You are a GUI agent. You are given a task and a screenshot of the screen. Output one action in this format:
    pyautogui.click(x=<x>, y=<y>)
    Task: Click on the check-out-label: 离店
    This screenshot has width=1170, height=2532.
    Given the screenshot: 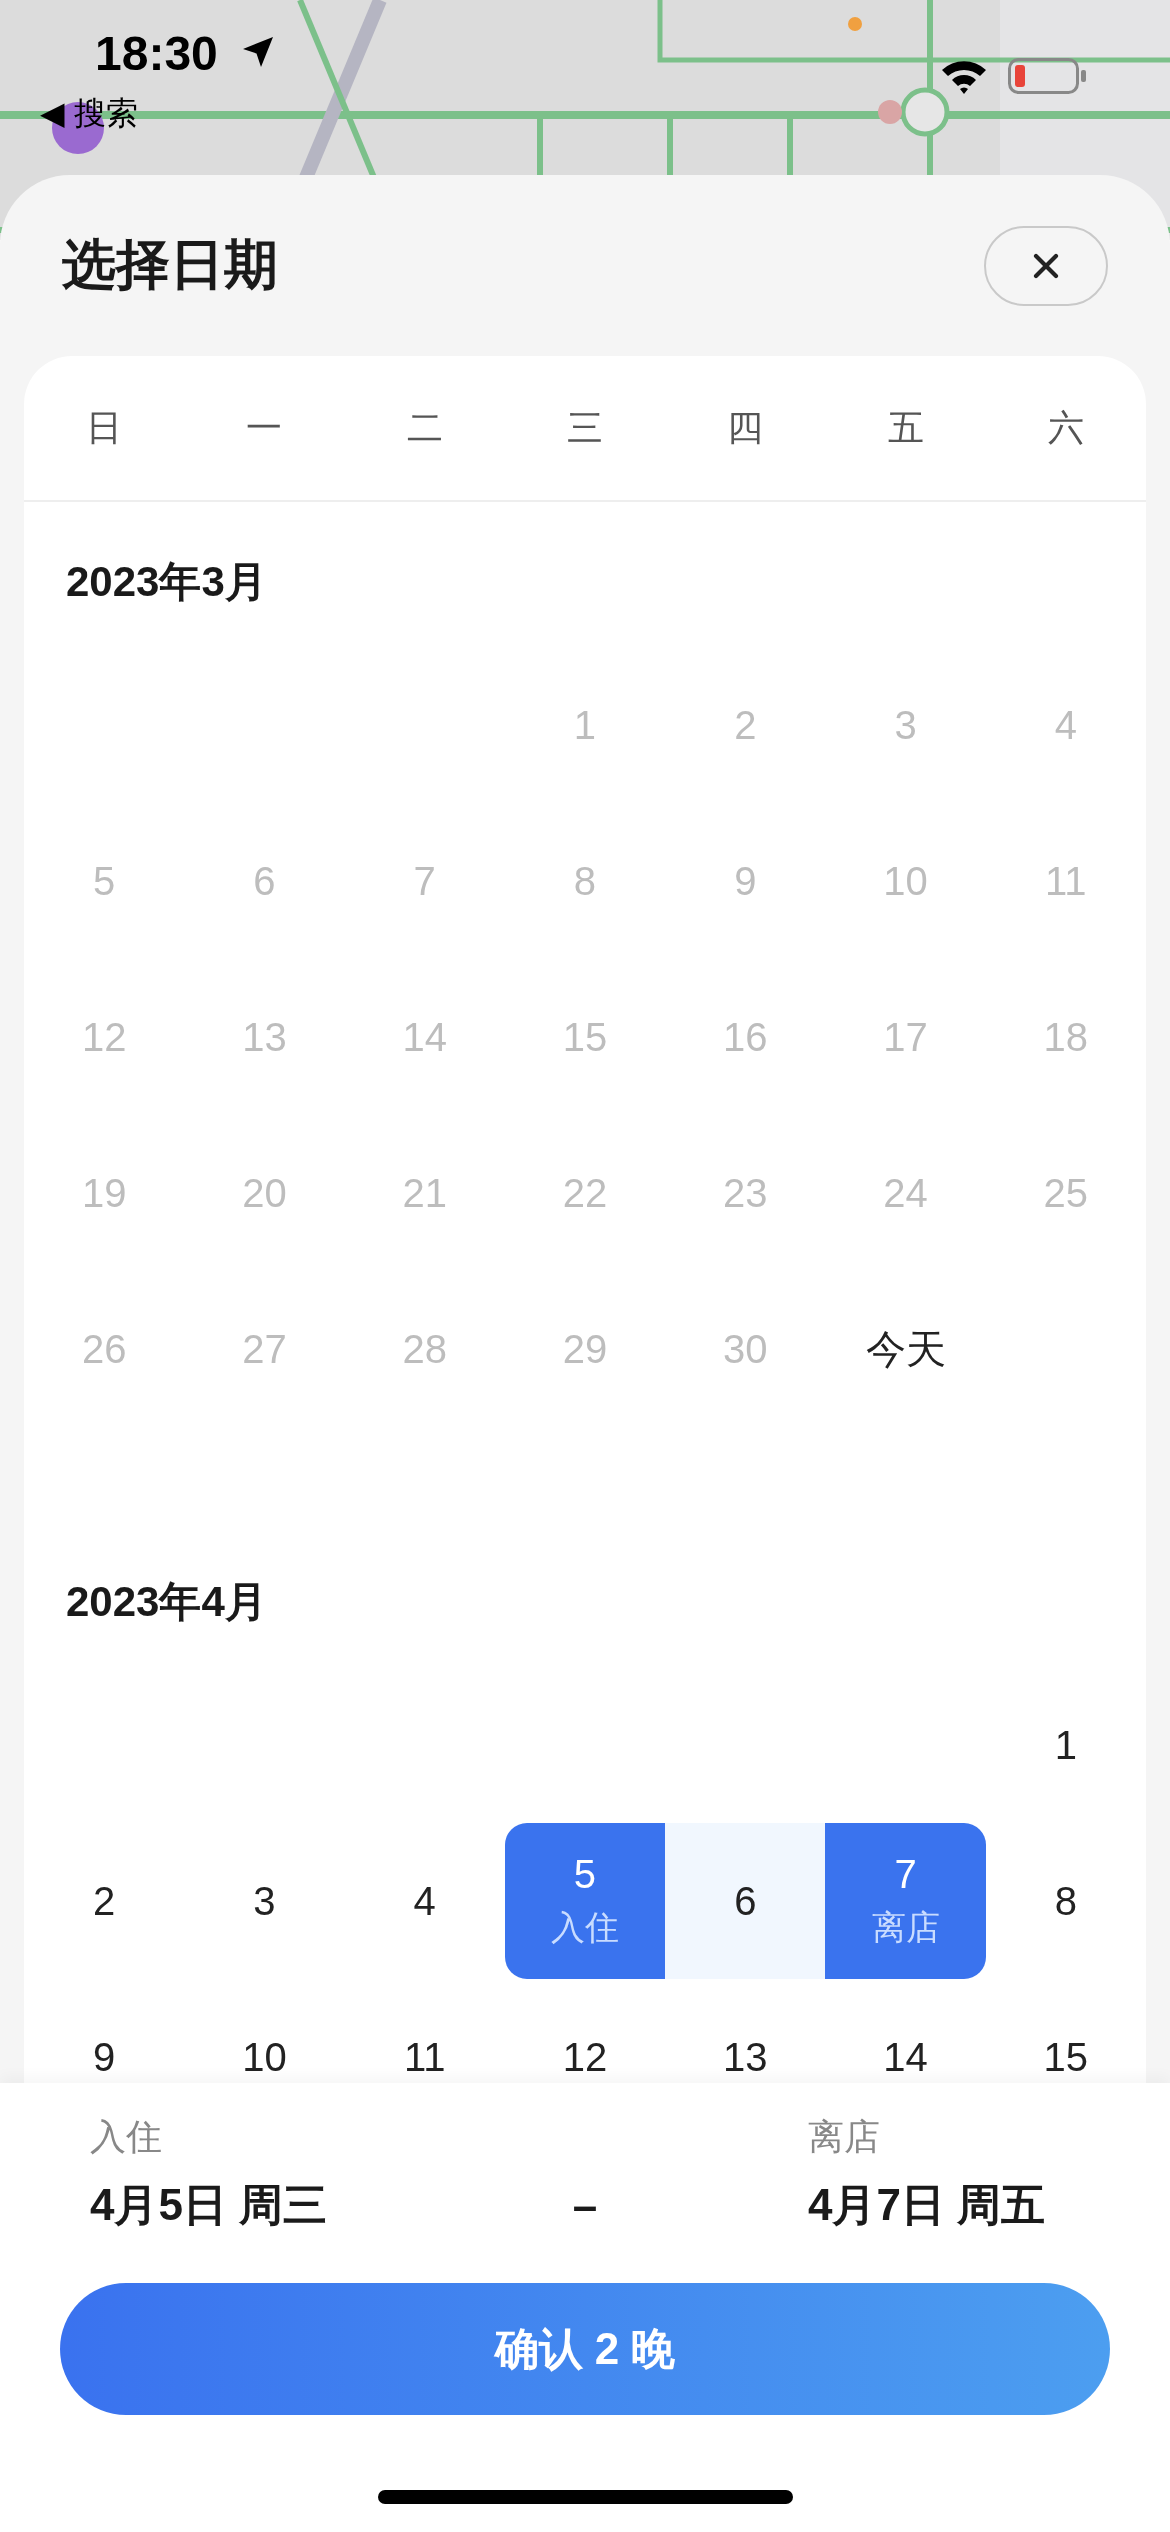 What is the action you would take?
    pyautogui.click(x=844, y=2137)
    